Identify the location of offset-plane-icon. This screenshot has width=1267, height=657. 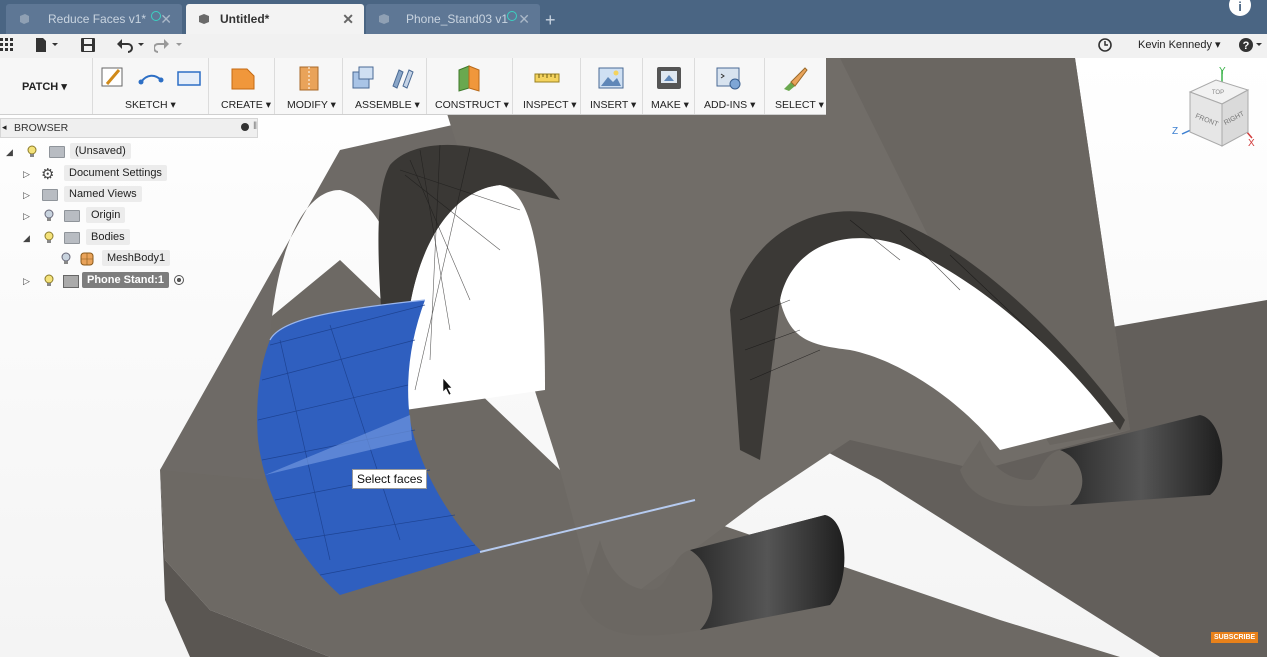
(469, 78).